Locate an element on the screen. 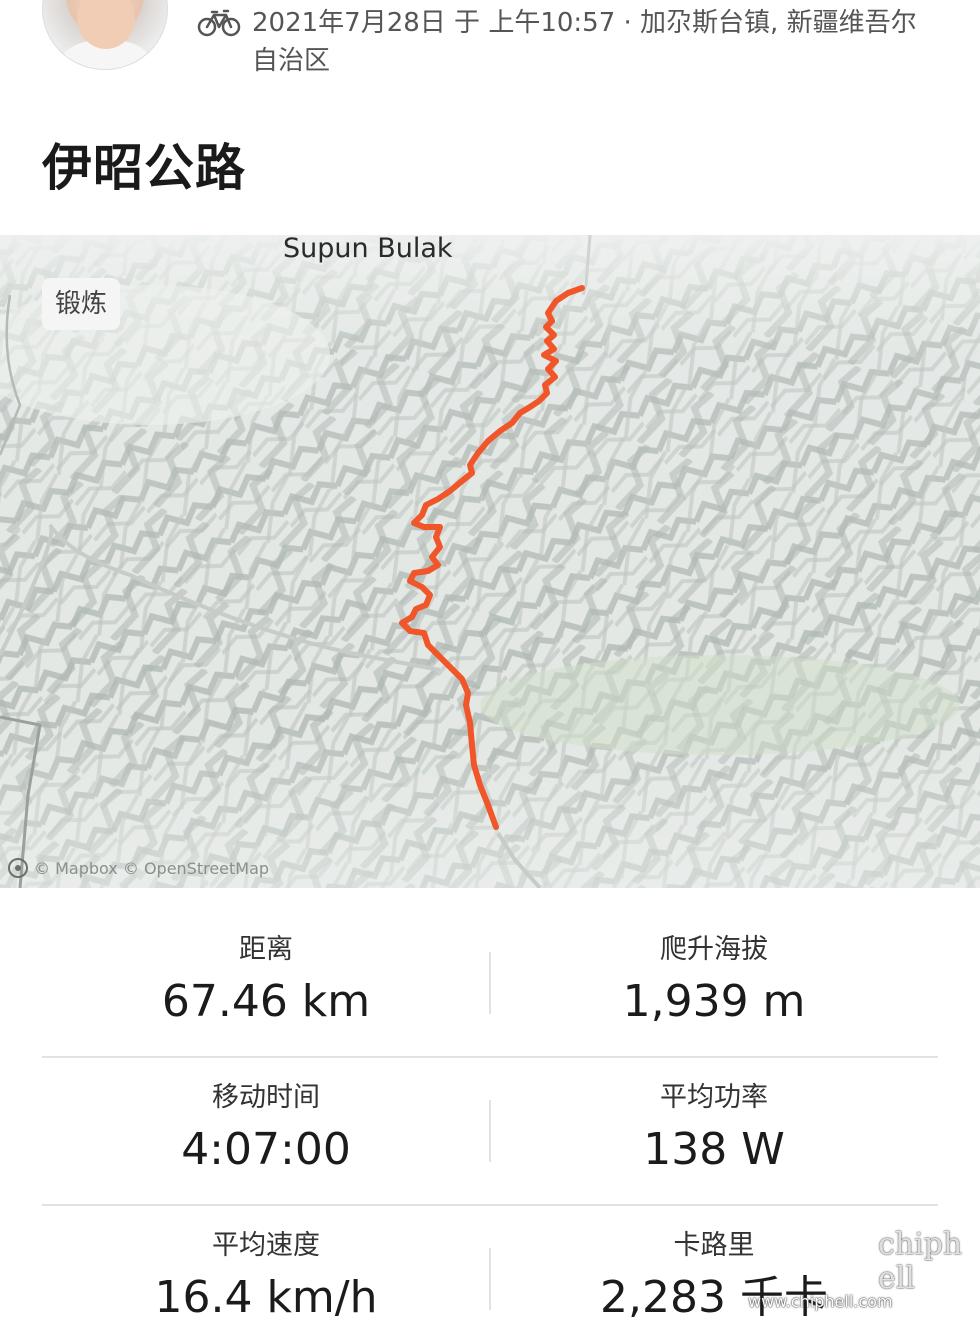 The image size is (980, 1340). stat-moving-time: 移动时间 4:07:00 is located at coordinates (266, 1132).